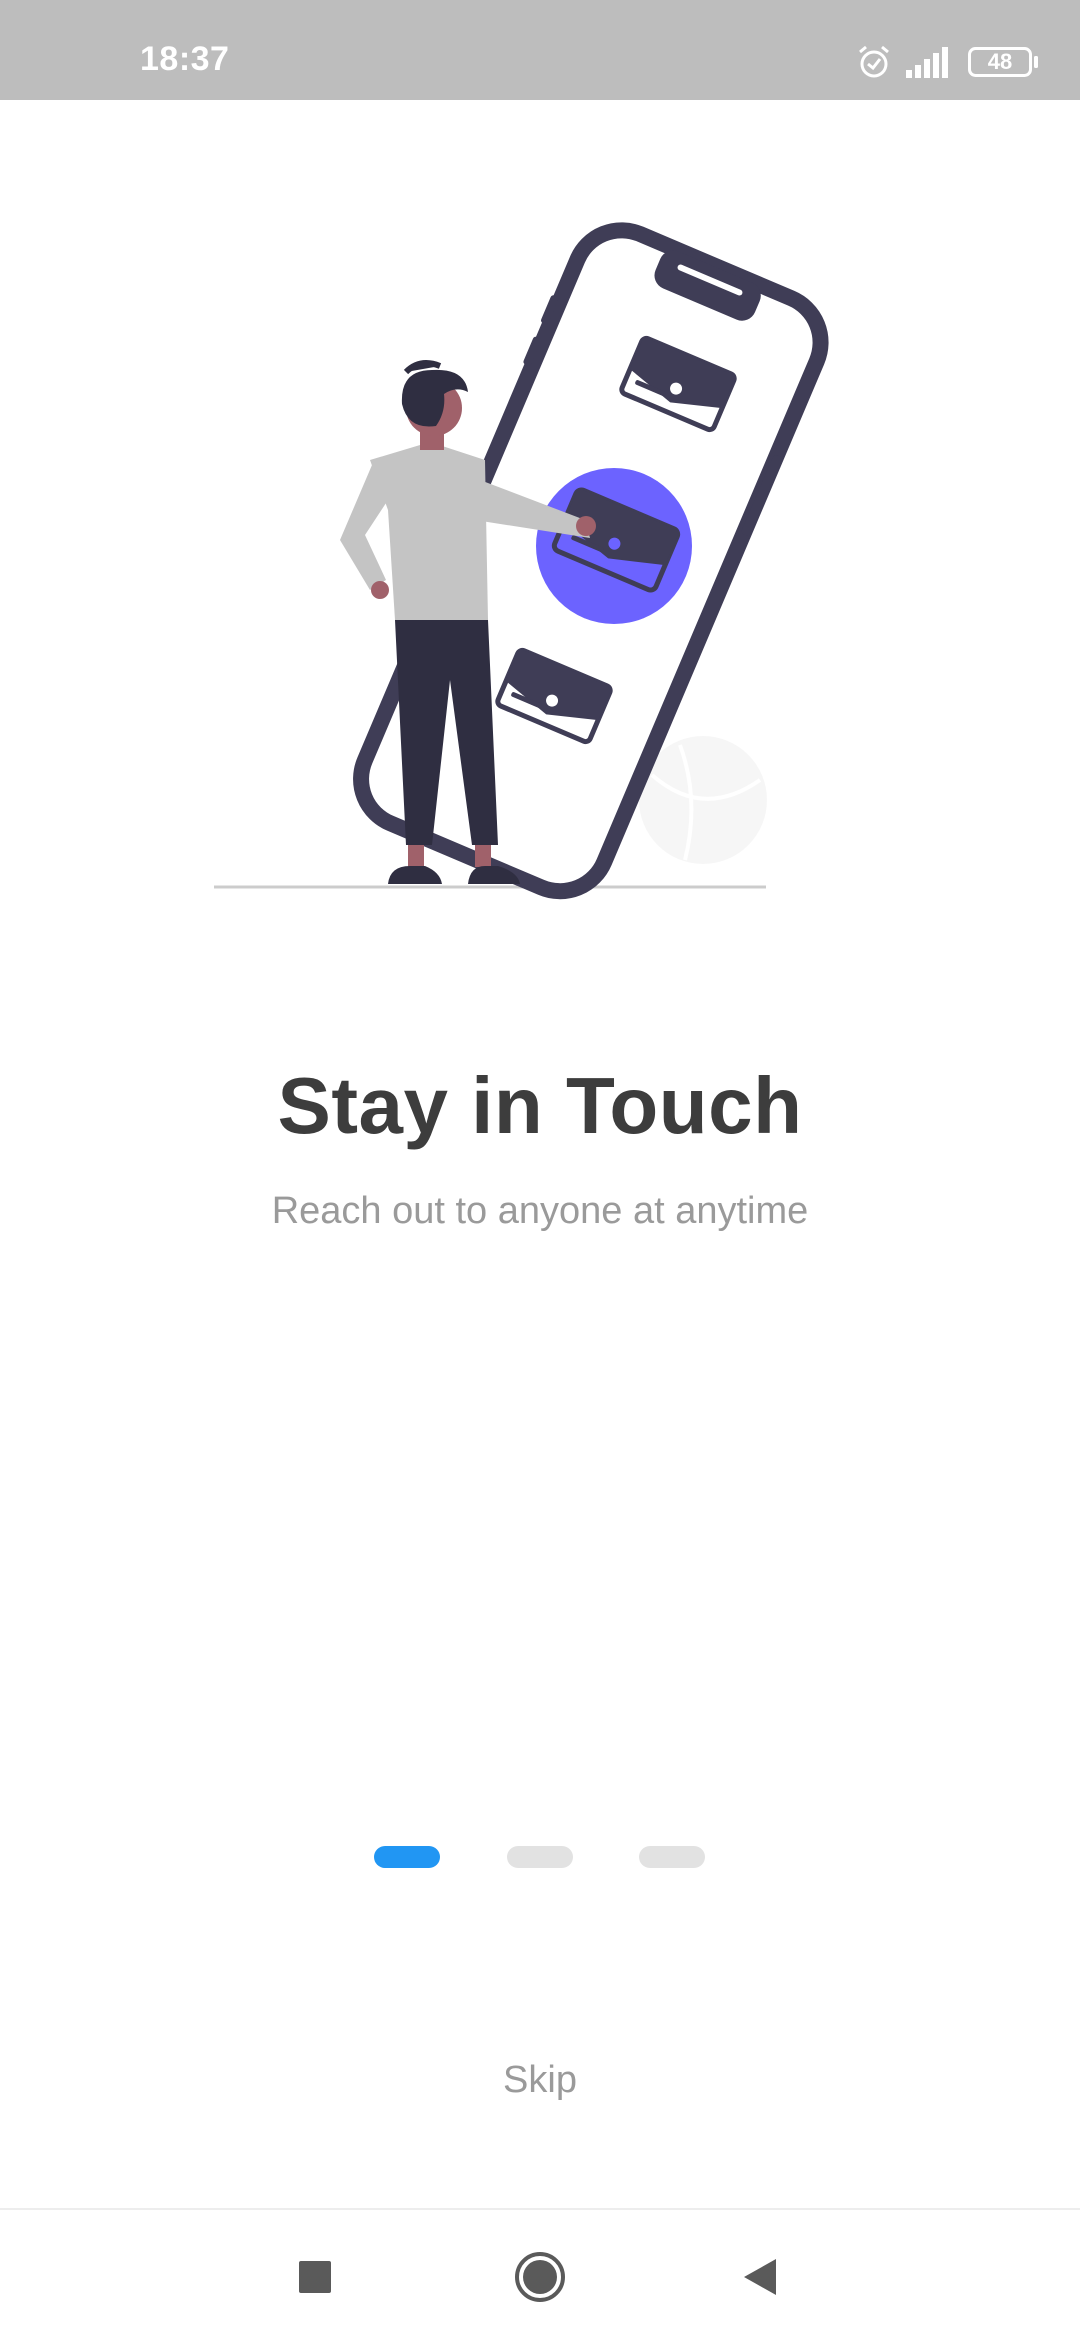  I want to click on status-bar: 18:37 48, so click(540, 50).